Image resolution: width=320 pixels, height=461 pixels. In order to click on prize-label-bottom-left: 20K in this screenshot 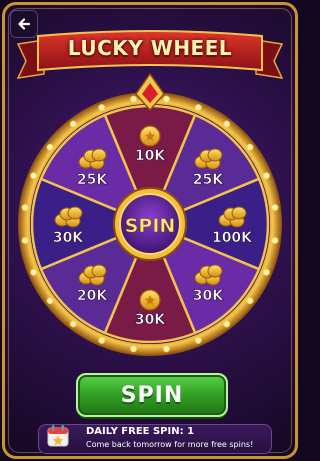, I will do `click(92, 296)`.